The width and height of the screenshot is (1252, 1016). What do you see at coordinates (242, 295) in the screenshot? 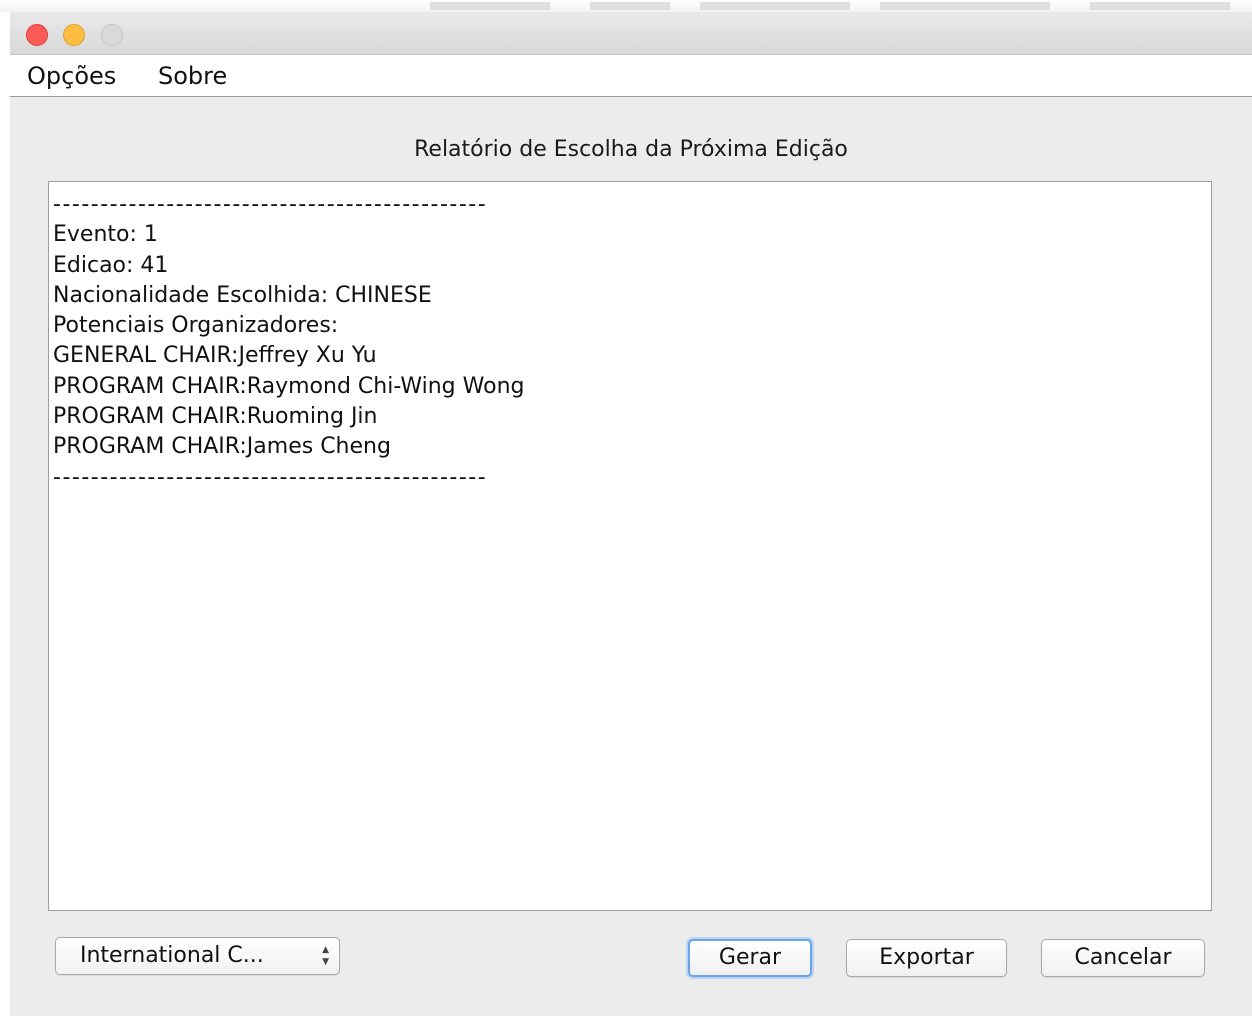
I see `report-line-nacionalidade: Nacionalidade Escolhida: CHINESE` at bounding box center [242, 295].